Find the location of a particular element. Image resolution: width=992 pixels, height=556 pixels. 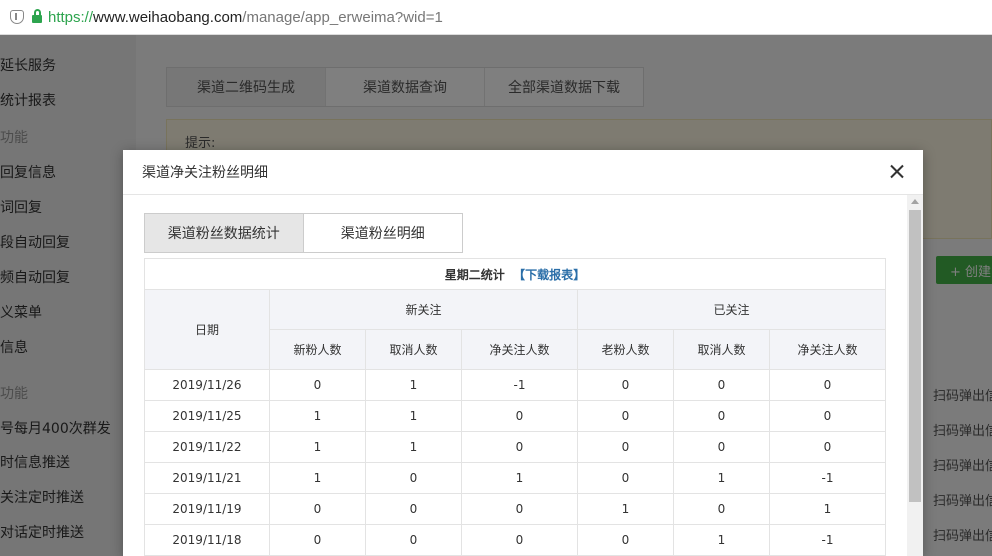

column-header: 新粉人数 is located at coordinates (317, 349).